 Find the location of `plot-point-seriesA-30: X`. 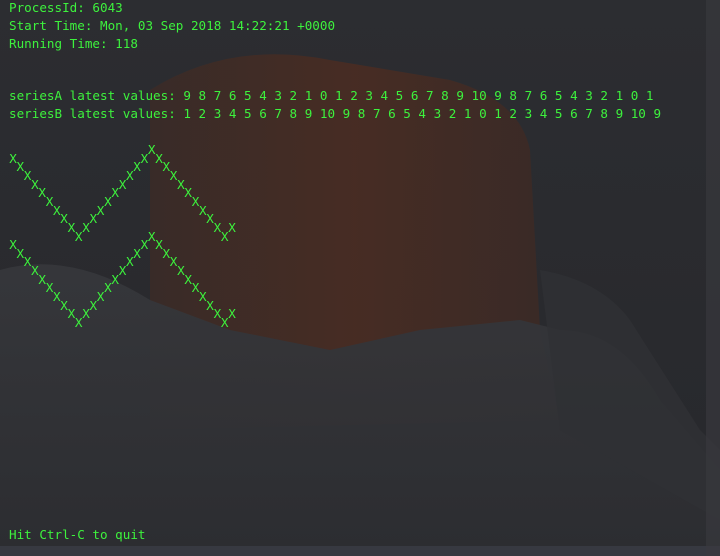

plot-point-seriesA-30: X is located at coordinates (232, 227).